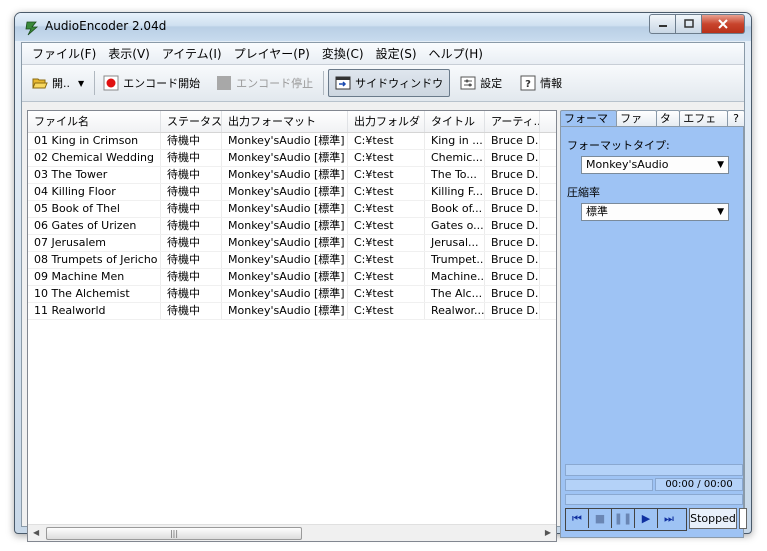  I want to click on close-button, so click(723, 24).